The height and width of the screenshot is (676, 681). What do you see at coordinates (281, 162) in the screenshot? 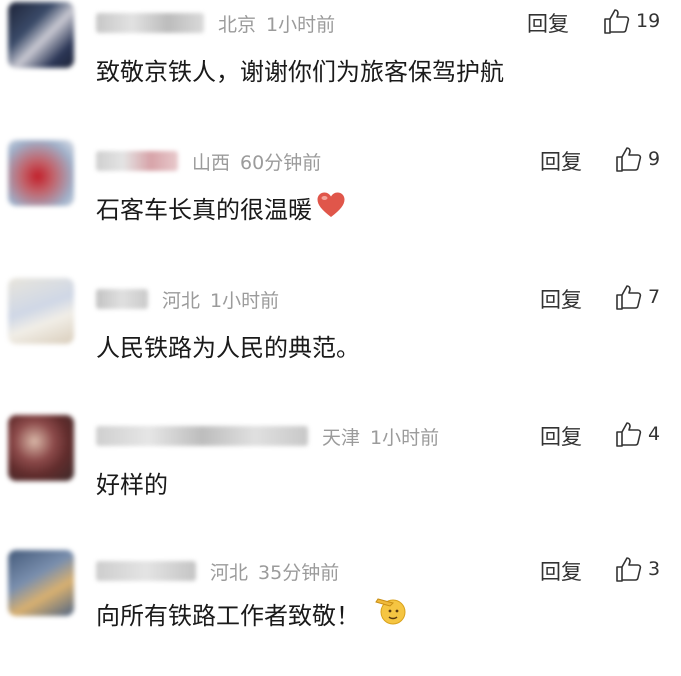
I see `timestamp: 60分钟前` at bounding box center [281, 162].